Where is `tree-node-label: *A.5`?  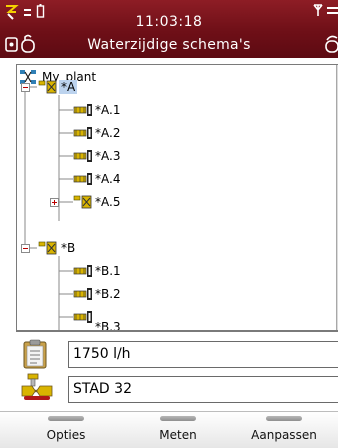
tree-node-label: *A.5 is located at coordinates (108, 202).